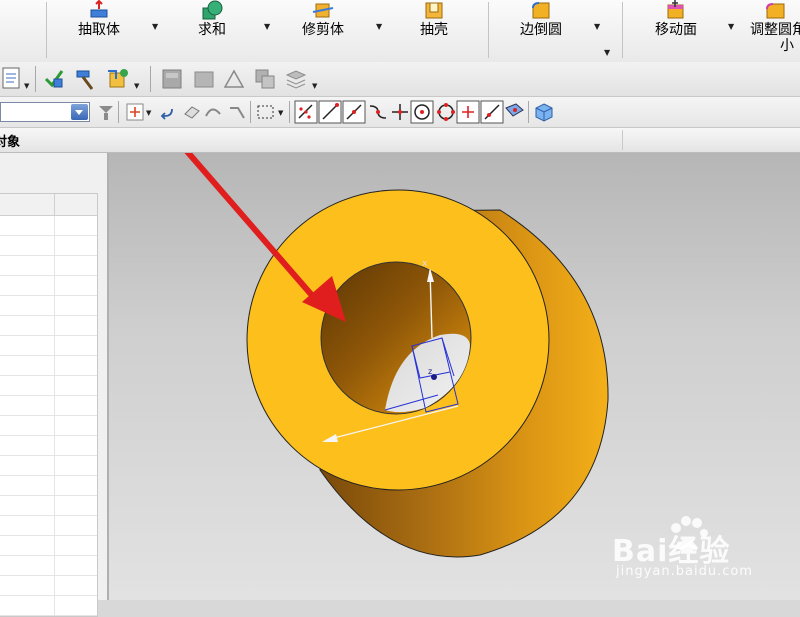  I want to click on ribbon-toolbar: 抽取体 ▼ 求和 ▼ 修剪体 ▼ 抽壳 边倒圆 ▼ ▼ 移动面 ▼ 调整圆角 小, so click(400, 31).